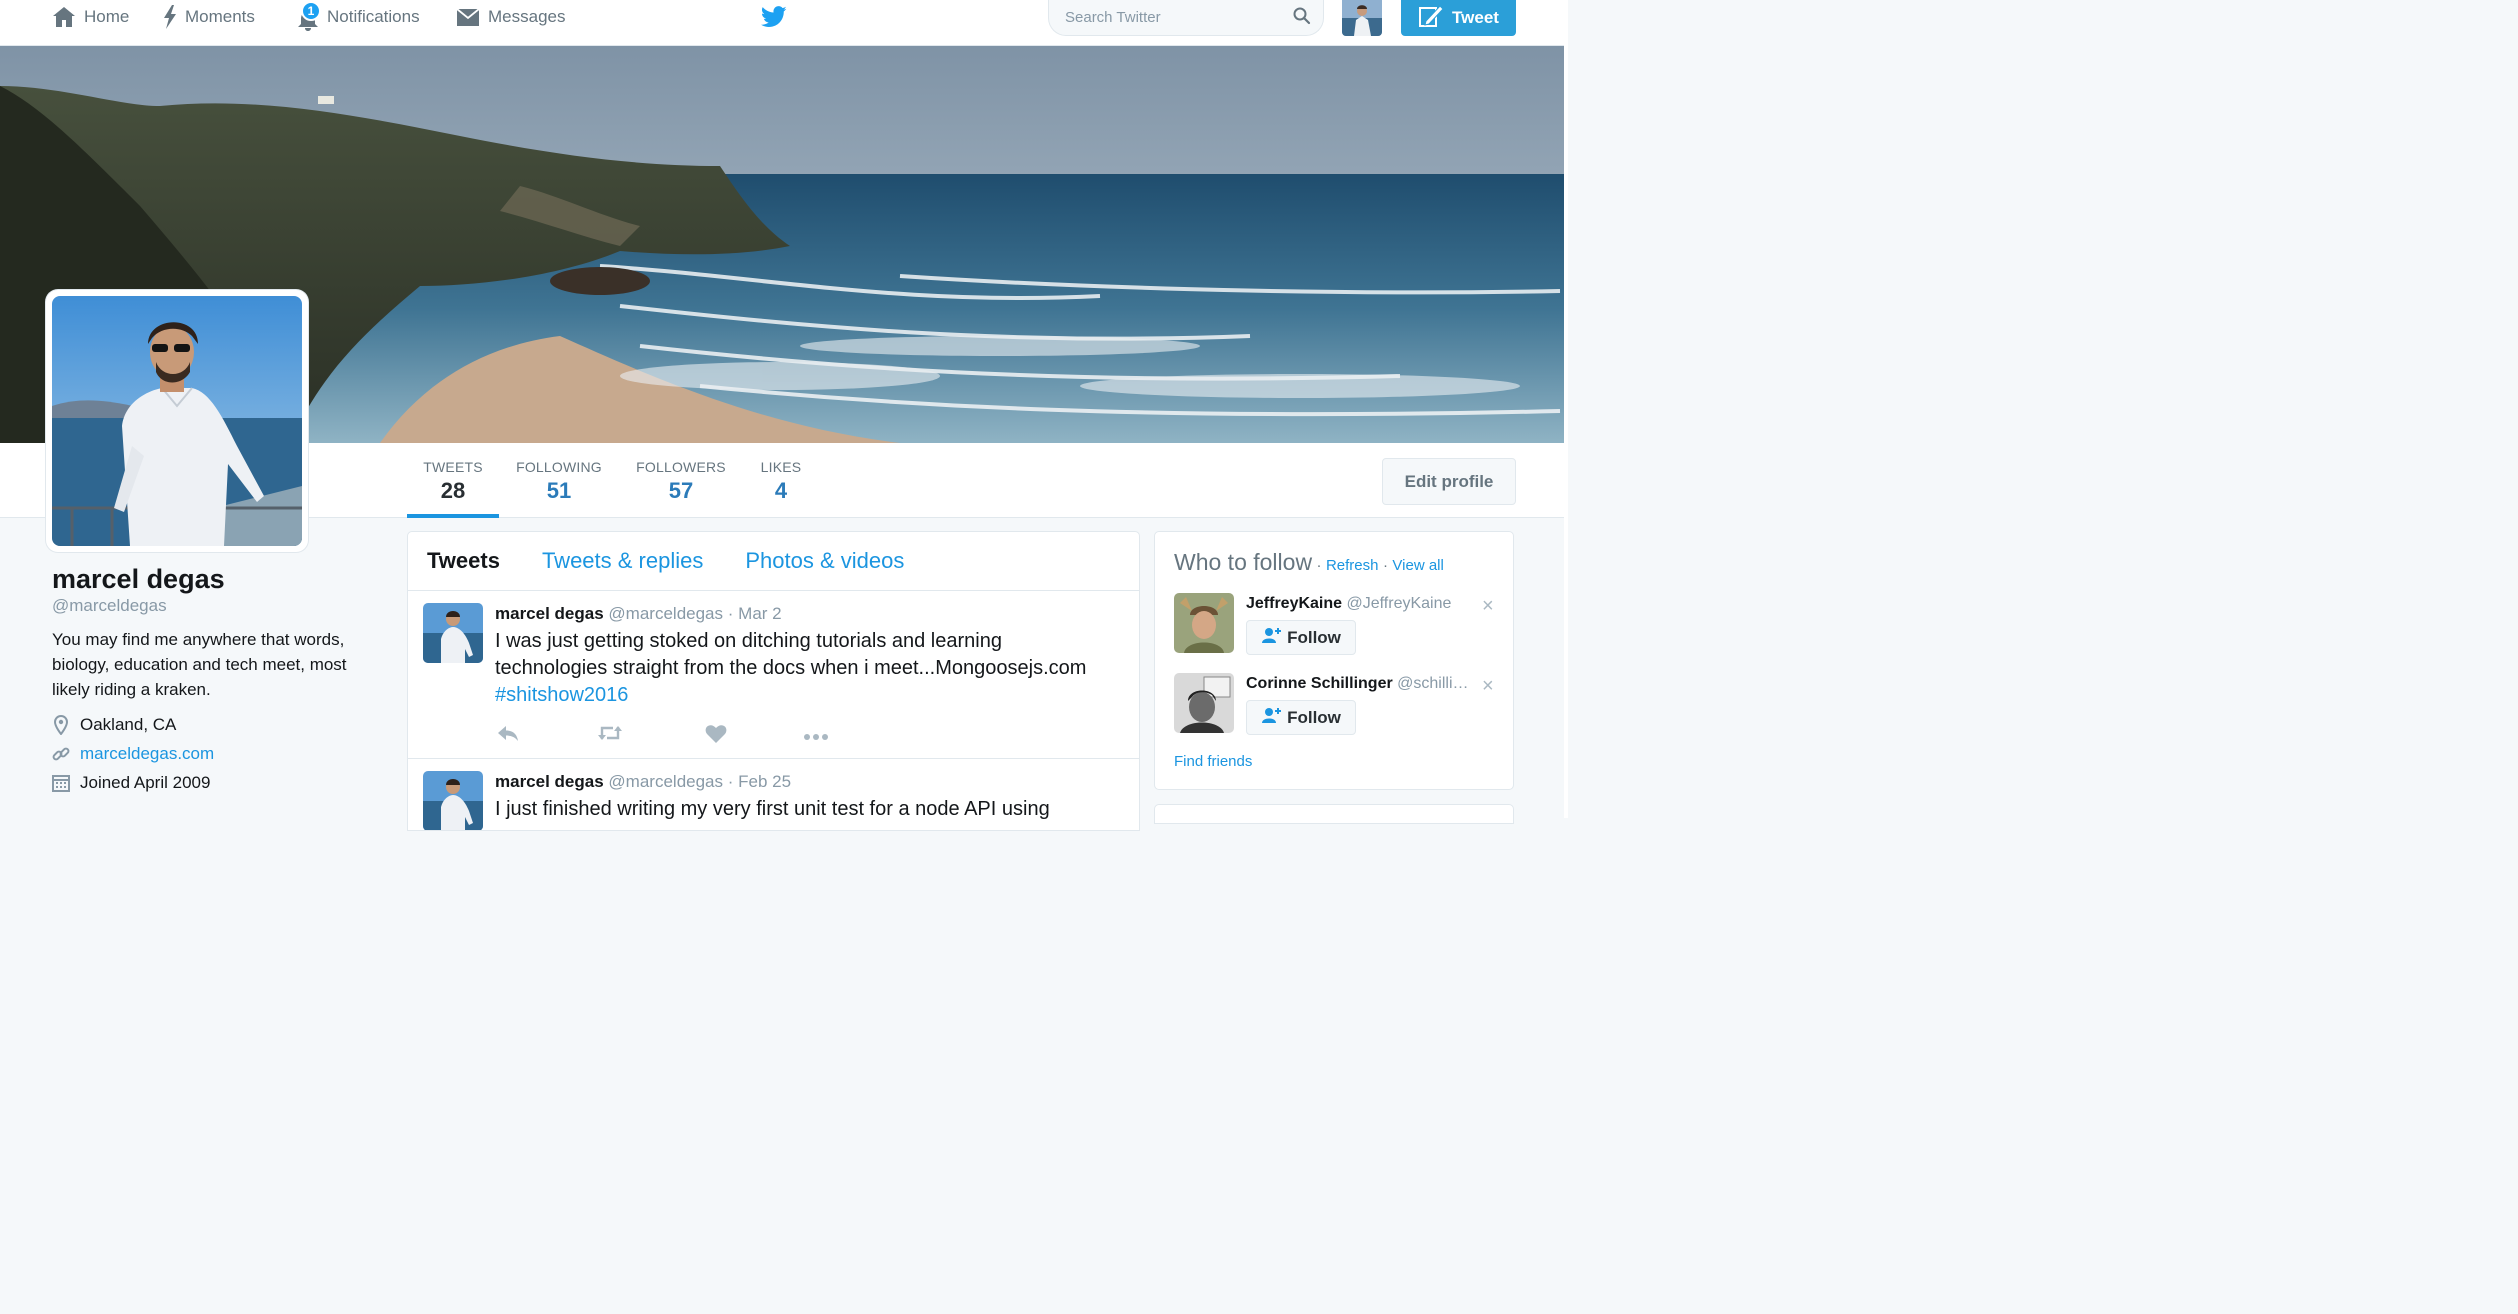 This screenshot has height=1314, width=2518. Describe the element at coordinates (508, 735) in the screenshot. I see `reply-icon` at that location.